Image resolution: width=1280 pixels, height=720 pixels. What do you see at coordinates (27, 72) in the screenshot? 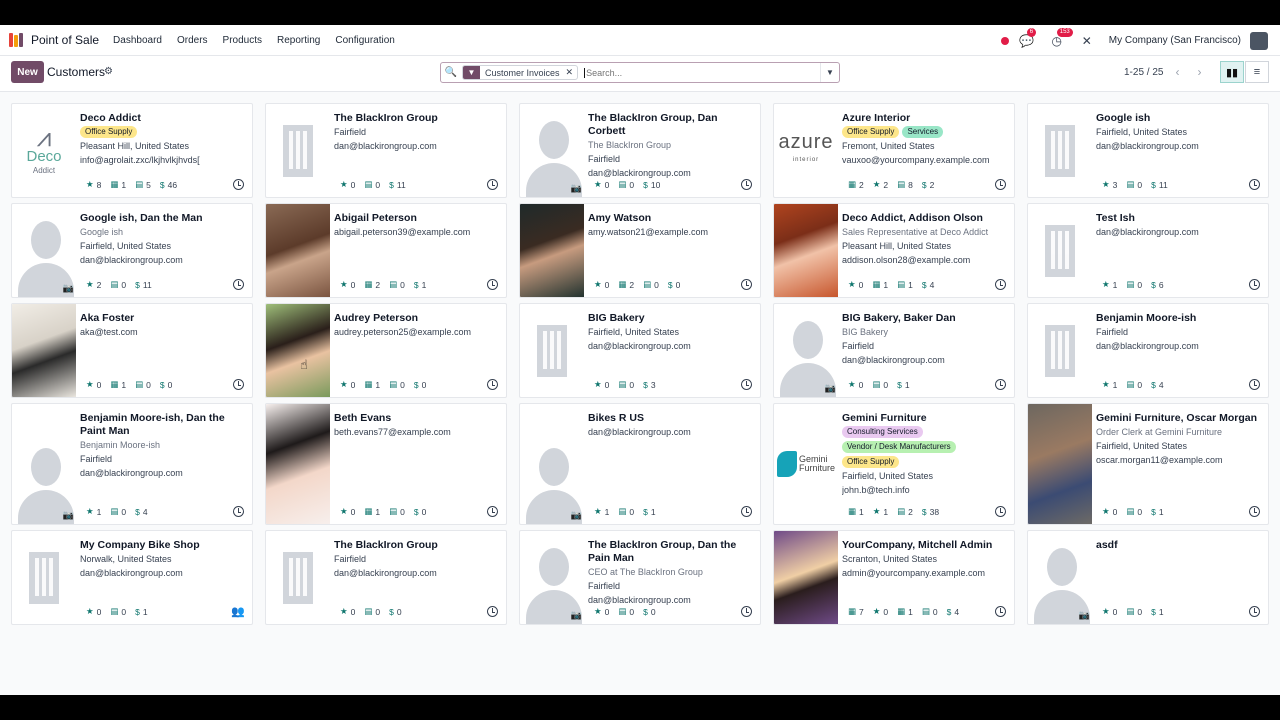
I see `new-button: New` at bounding box center [27, 72].